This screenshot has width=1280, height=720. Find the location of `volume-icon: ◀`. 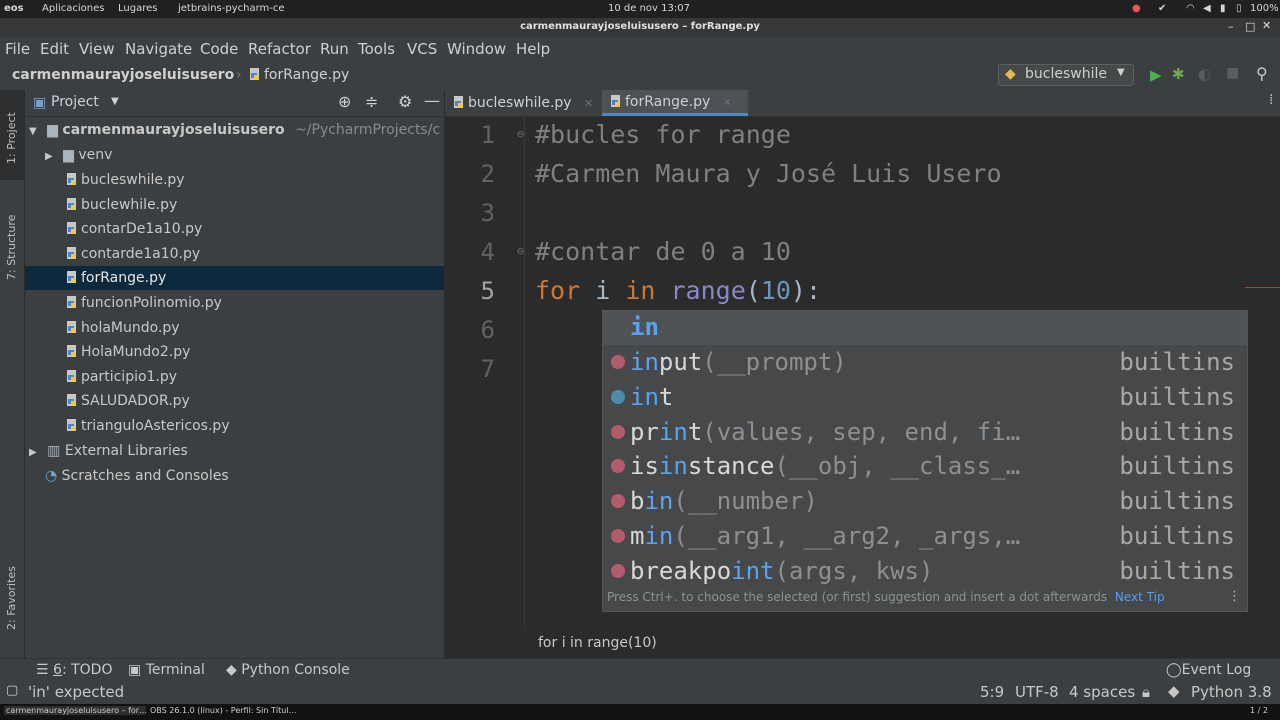

volume-icon: ◀ is located at coordinates (1207, 8).